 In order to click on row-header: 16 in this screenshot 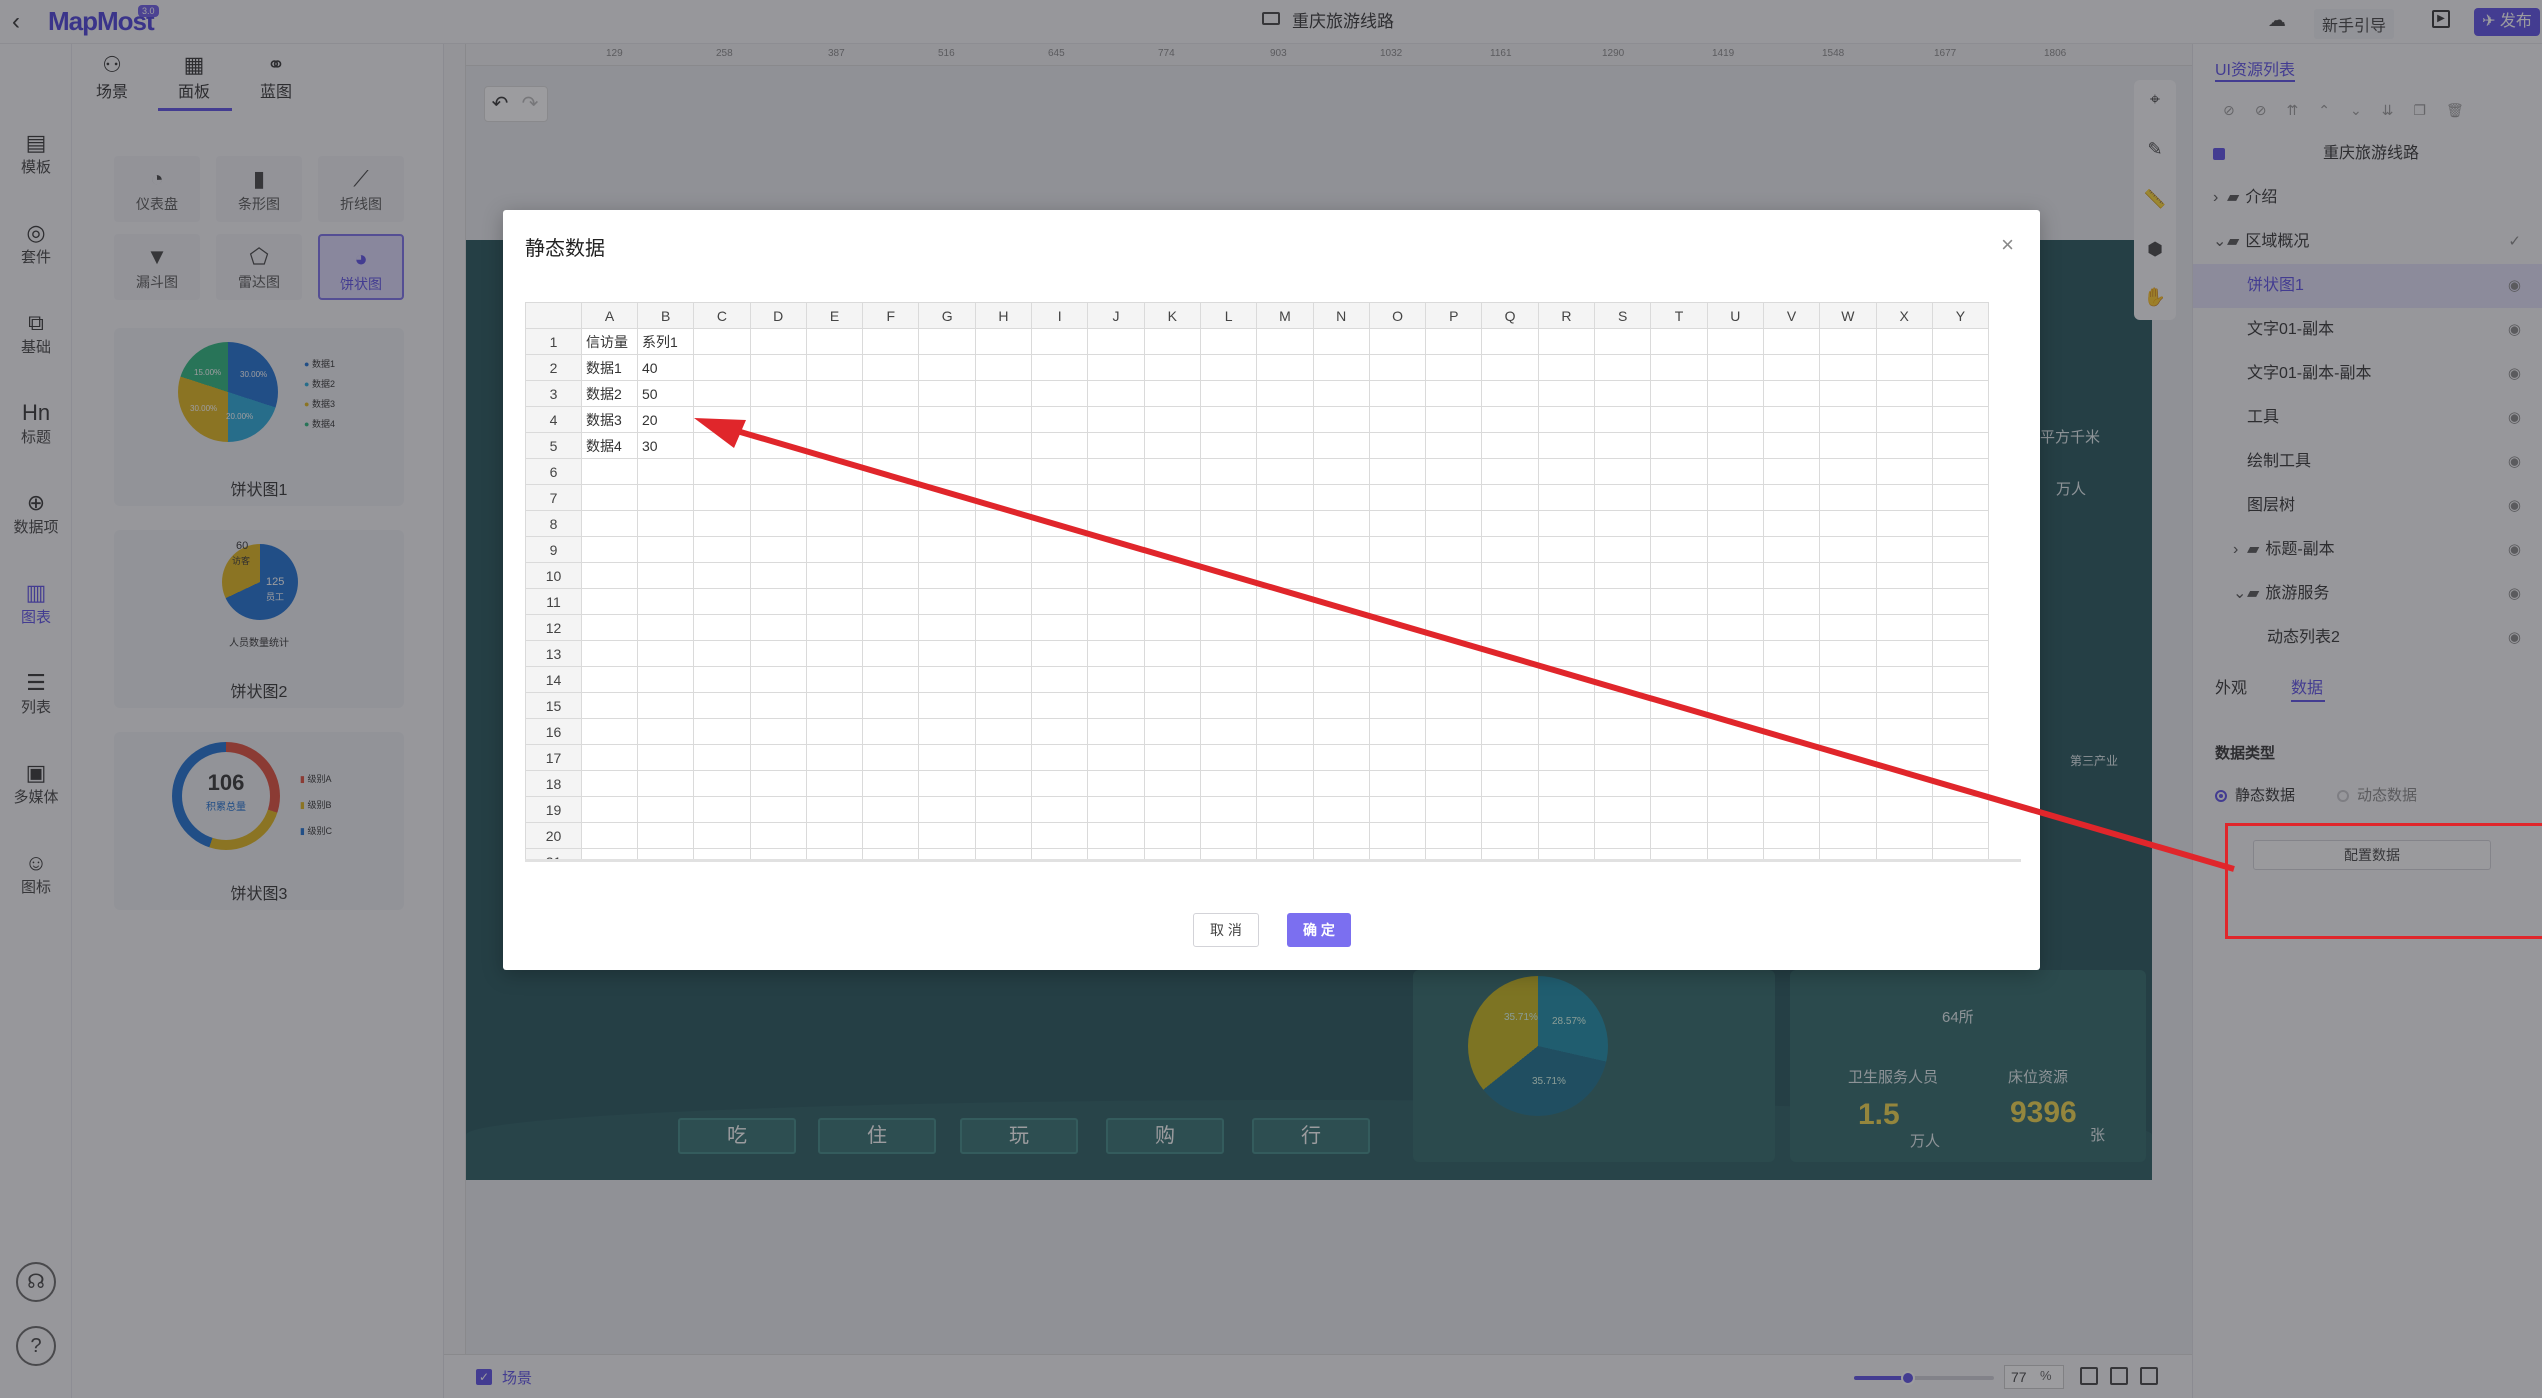, I will do `click(553, 731)`.